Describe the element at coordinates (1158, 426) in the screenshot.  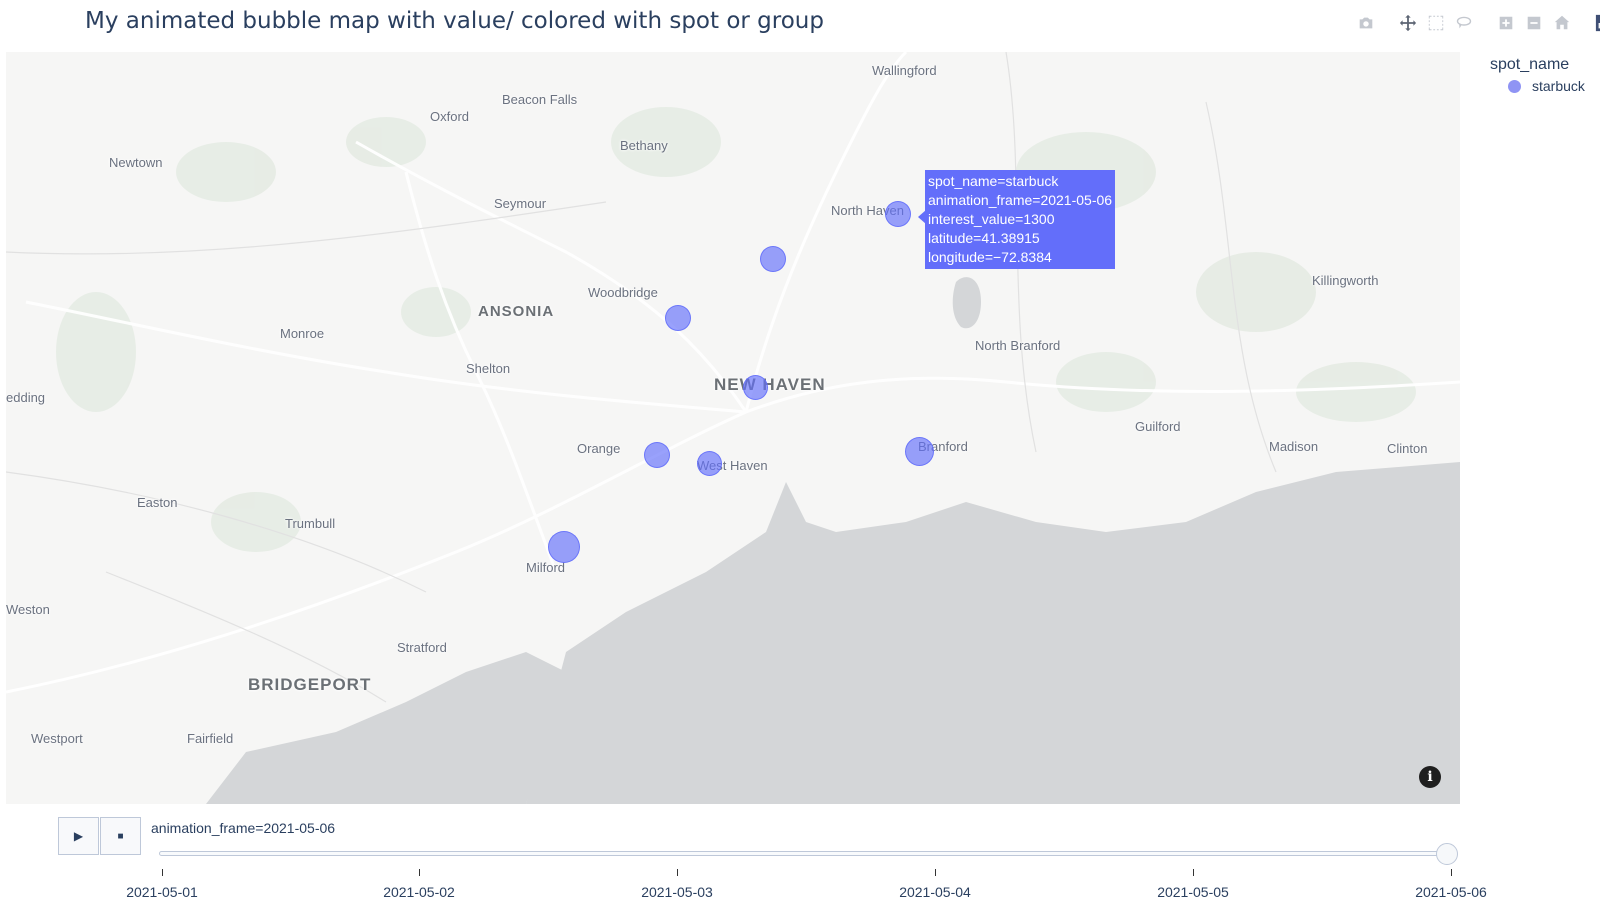
I see `place-label: Guilford` at that location.